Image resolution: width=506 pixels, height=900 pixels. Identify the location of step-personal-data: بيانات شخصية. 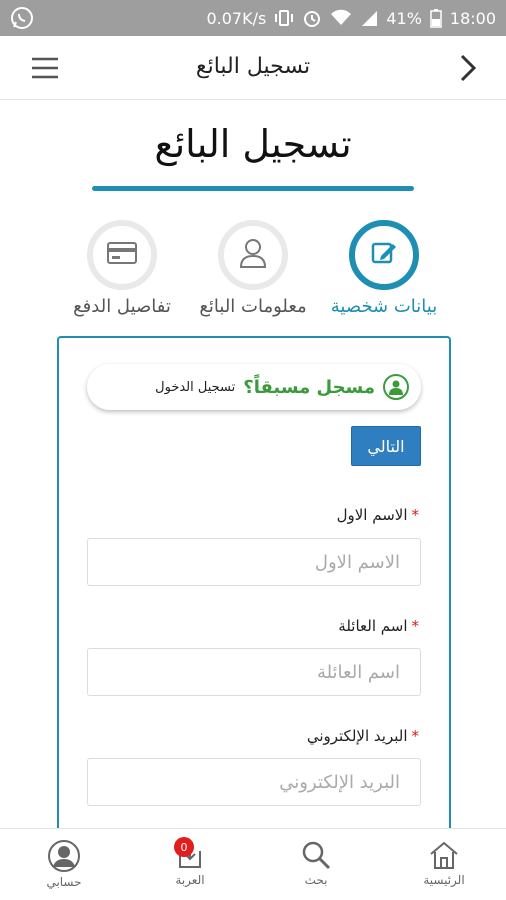
(384, 268).